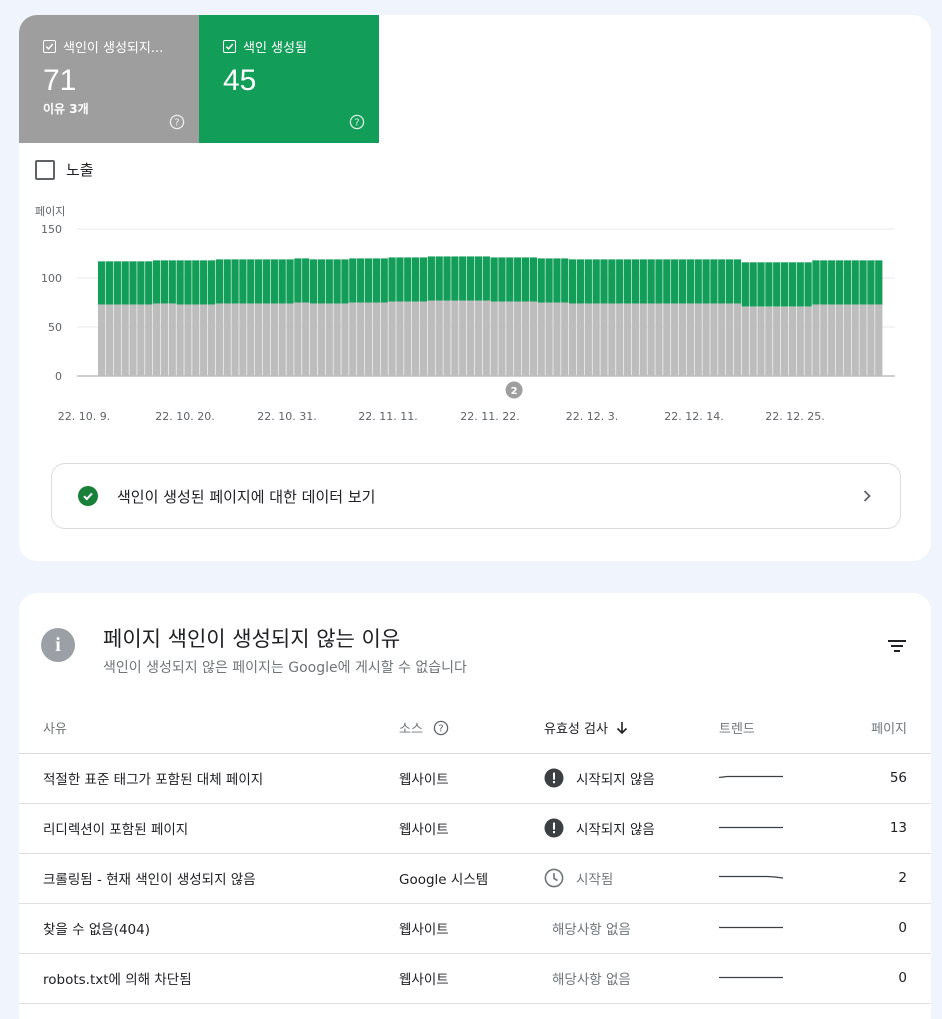  Describe the element at coordinates (475, 828) in the screenshot. I see `table-row: 리디렉션이 포함된 페이지 웹사이트 시작되지 않음 13` at that location.